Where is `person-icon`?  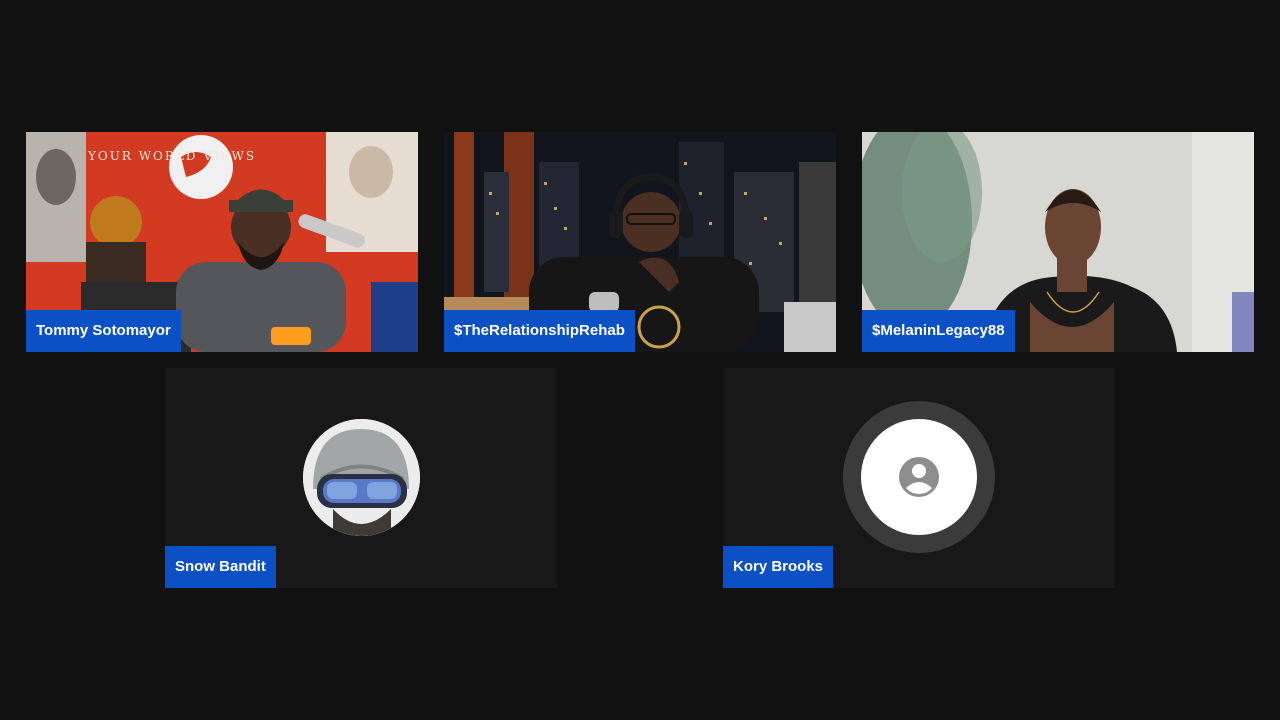 person-icon is located at coordinates (919, 477).